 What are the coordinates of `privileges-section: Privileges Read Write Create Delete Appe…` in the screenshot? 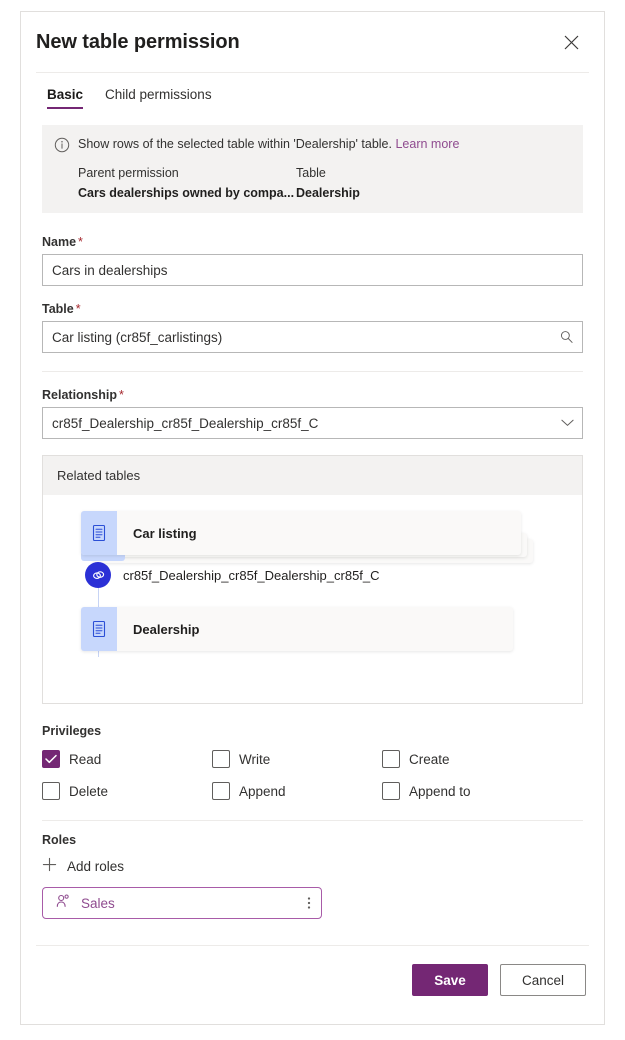 It's located at (312, 762).